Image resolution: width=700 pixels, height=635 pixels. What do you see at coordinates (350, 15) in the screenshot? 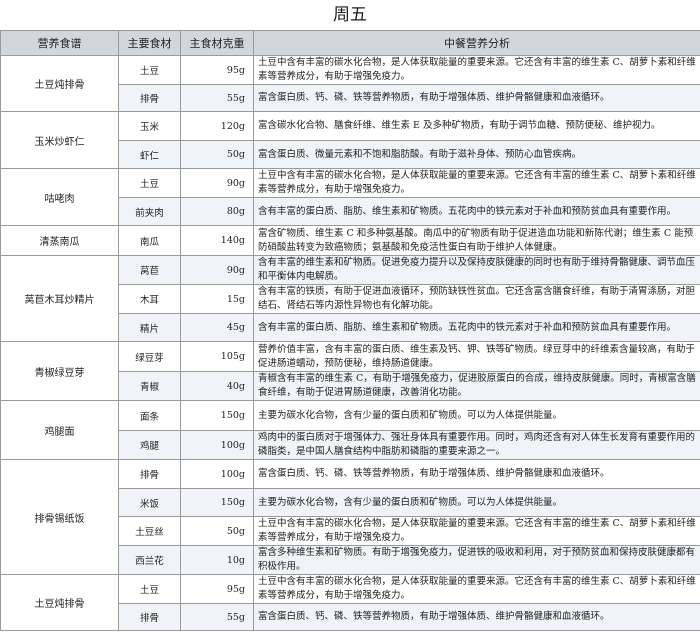
I see `page-title: 周五` at bounding box center [350, 15].